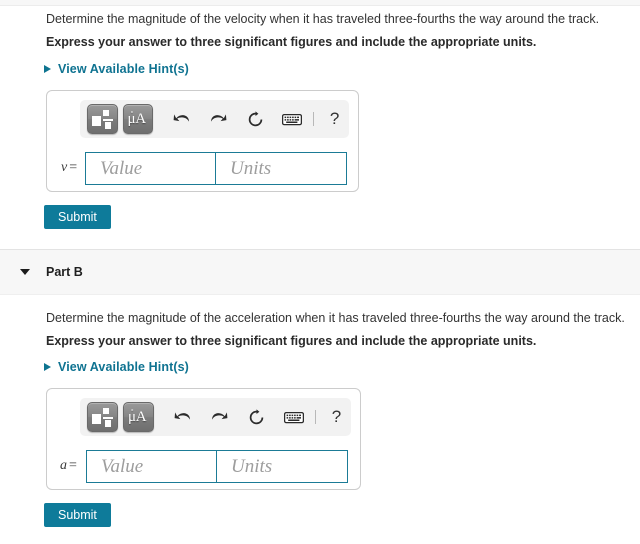 The height and width of the screenshot is (544, 640). What do you see at coordinates (251, 168) in the screenshot?
I see `part-a-units-placeholder: Units` at bounding box center [251, 168].